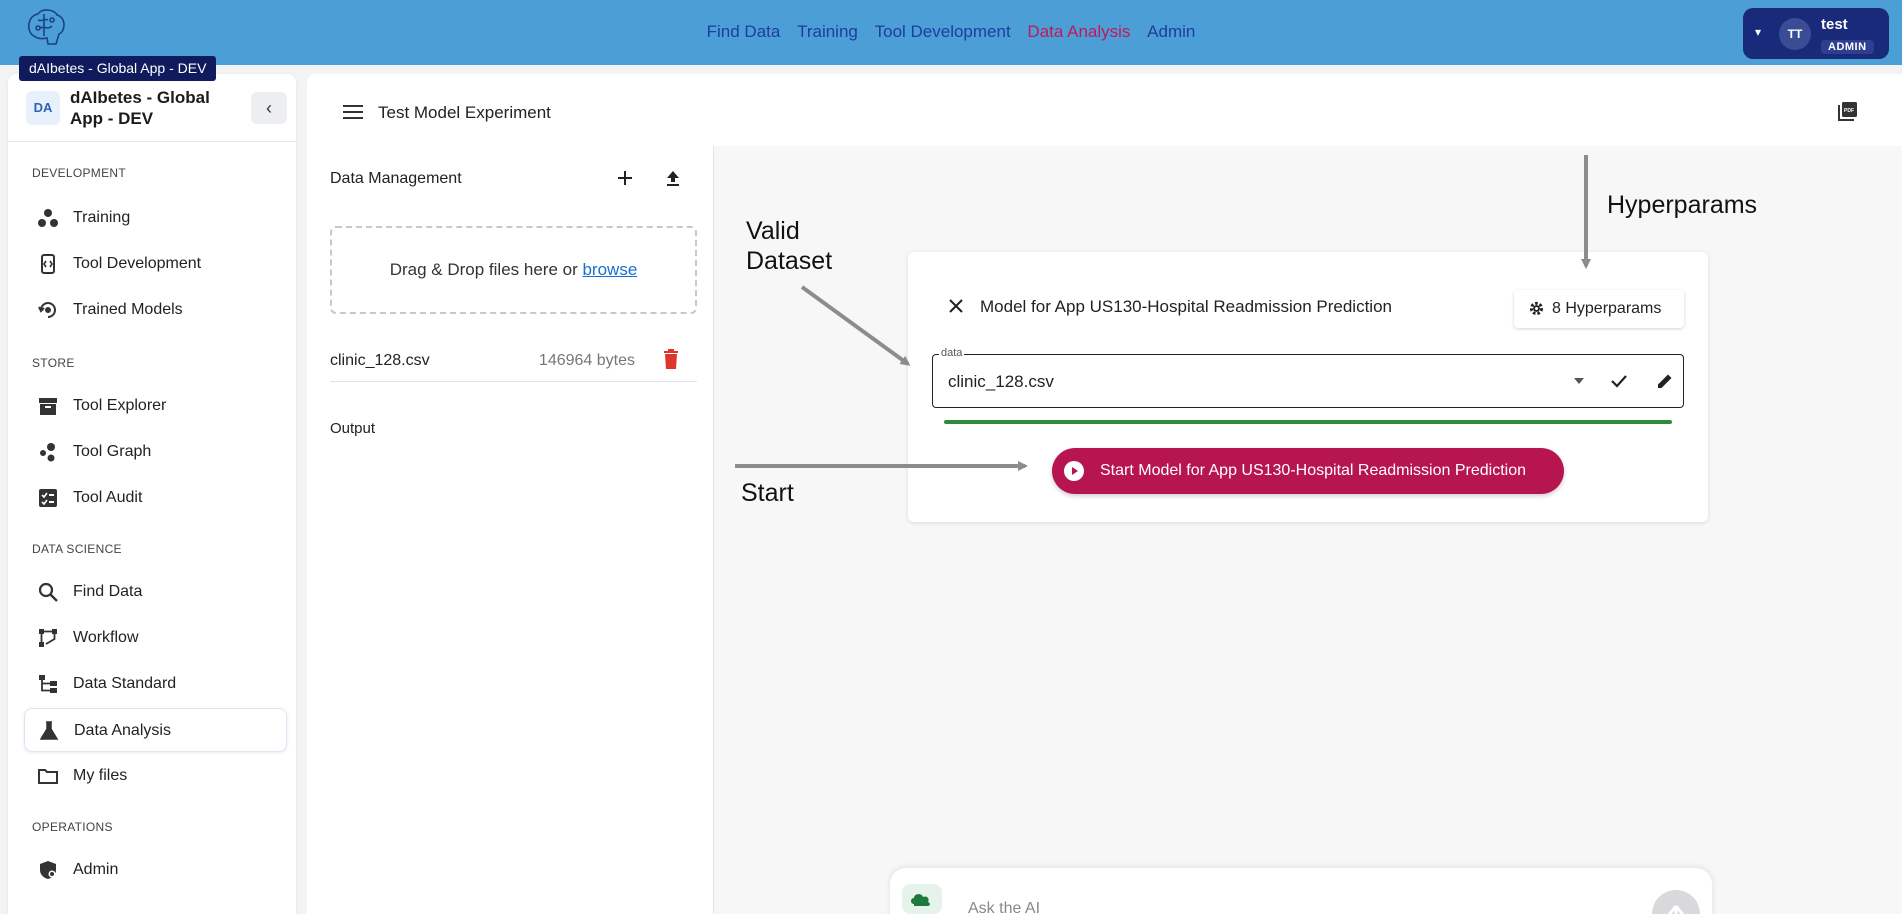 The image size is (1902, 914). What do you see at coordinates (1758, 32) in the screenshot?
I see `chevron-down-icon: ▾` at bounding box center [1758, 32].